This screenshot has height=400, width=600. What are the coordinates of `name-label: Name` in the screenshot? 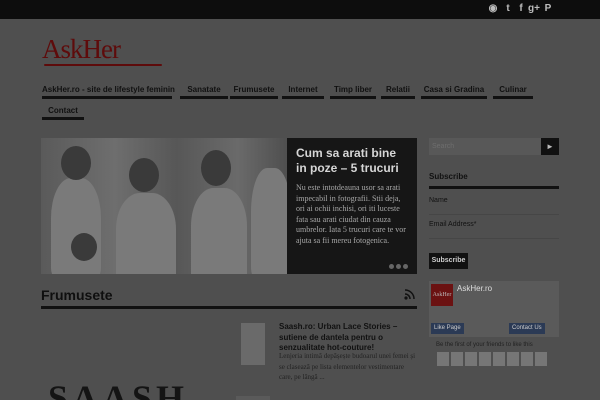 It's located at (438, 200).